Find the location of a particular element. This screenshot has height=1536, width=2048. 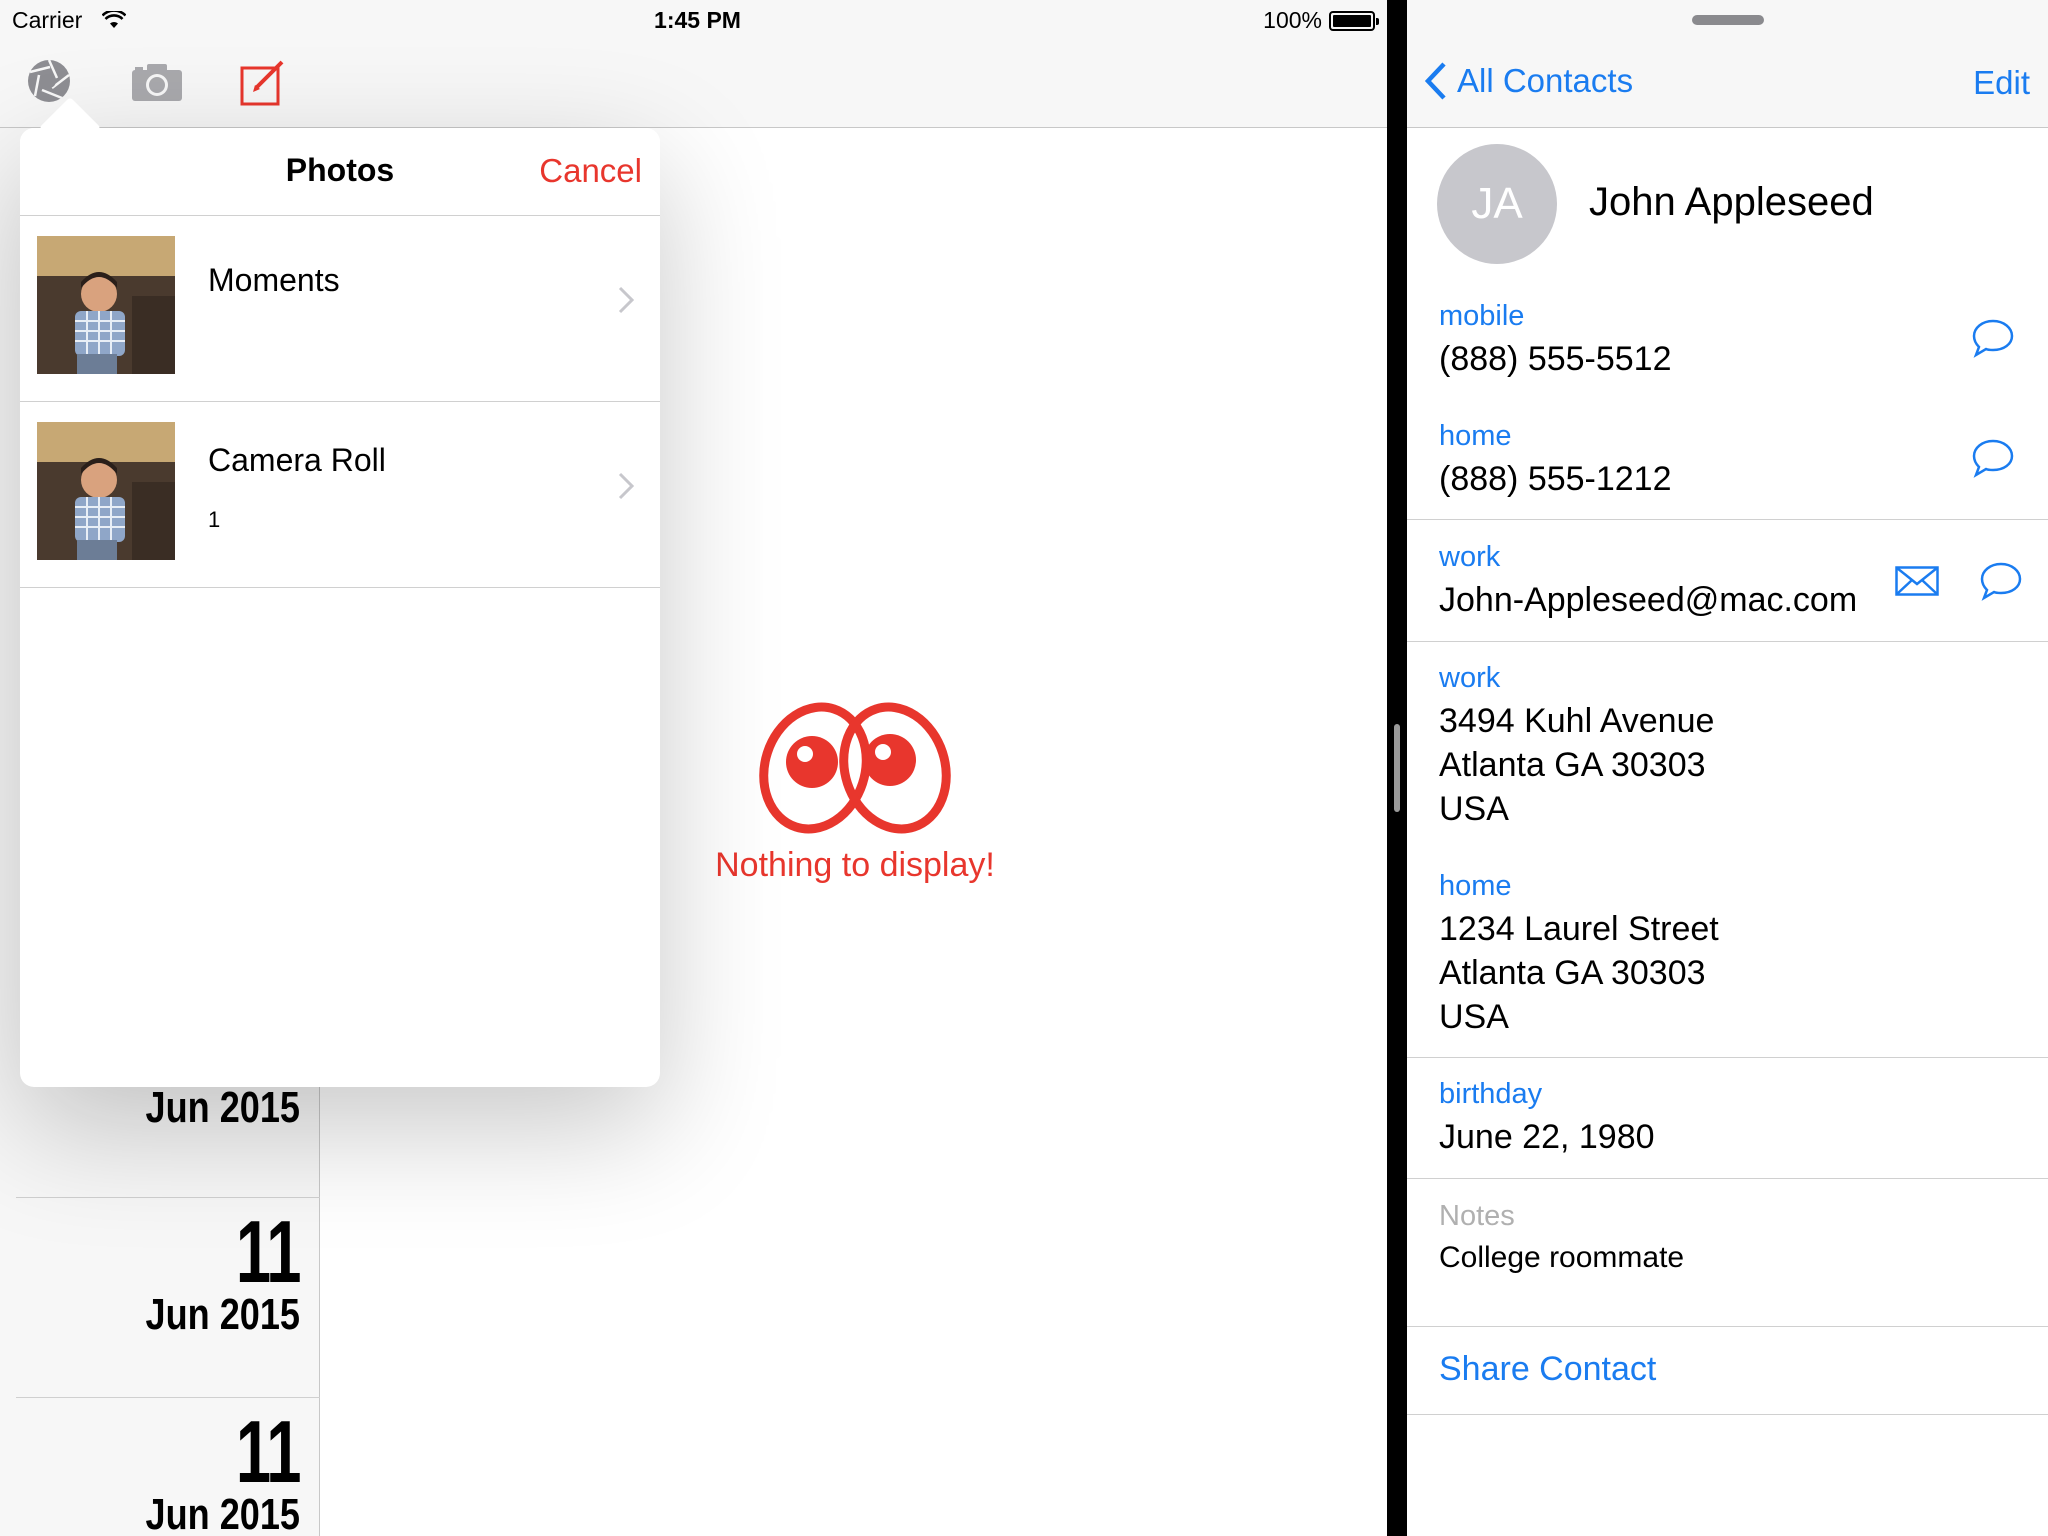

empty-message: Nothing to display! is located at coordinates (855, 865).